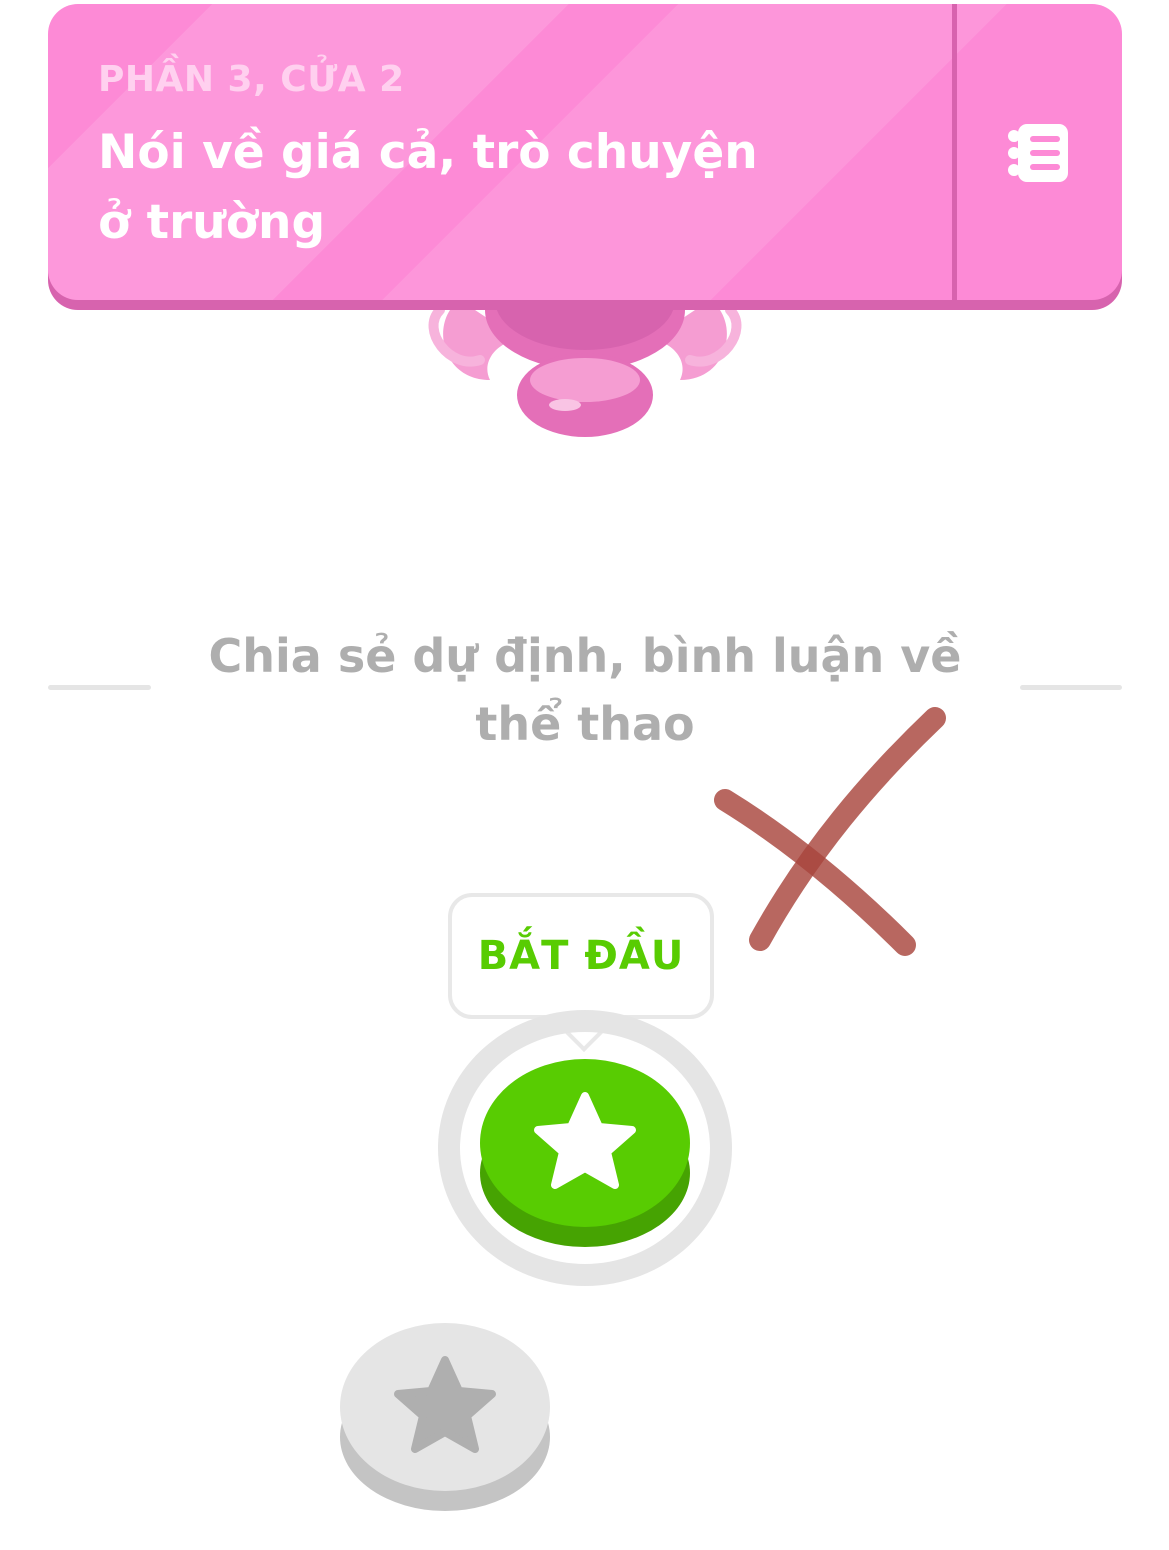 Image resolution: width=1169 pixels, height=1550 pixels. What do you see at coordinates (1071, 687) in the screenshot?
I see `section-divider-right` at bounding box center [1071, 687].